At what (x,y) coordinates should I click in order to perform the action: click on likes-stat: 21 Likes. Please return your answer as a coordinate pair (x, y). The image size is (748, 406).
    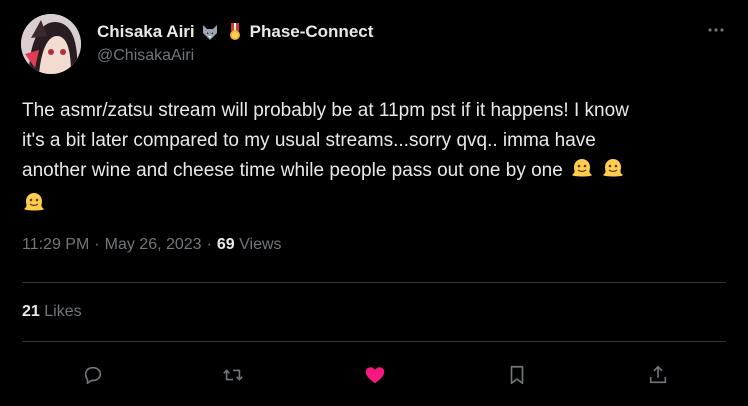
    Looking at the image, I should click on (52, 312).